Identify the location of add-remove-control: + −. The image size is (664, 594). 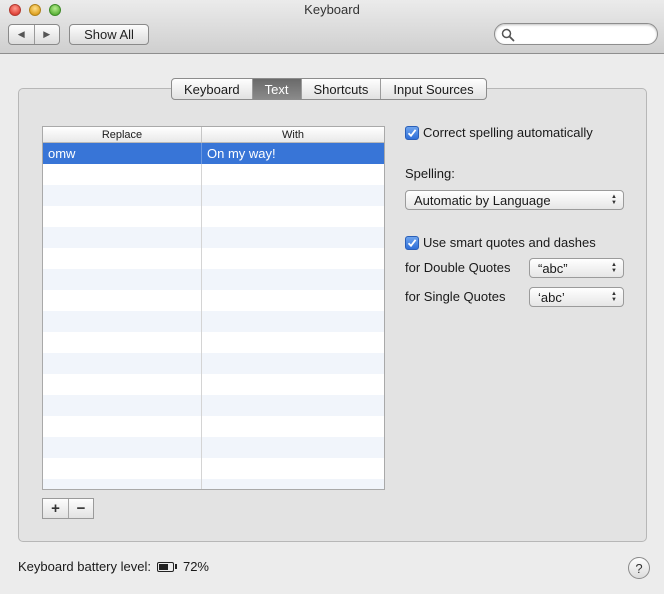
(68, 508).